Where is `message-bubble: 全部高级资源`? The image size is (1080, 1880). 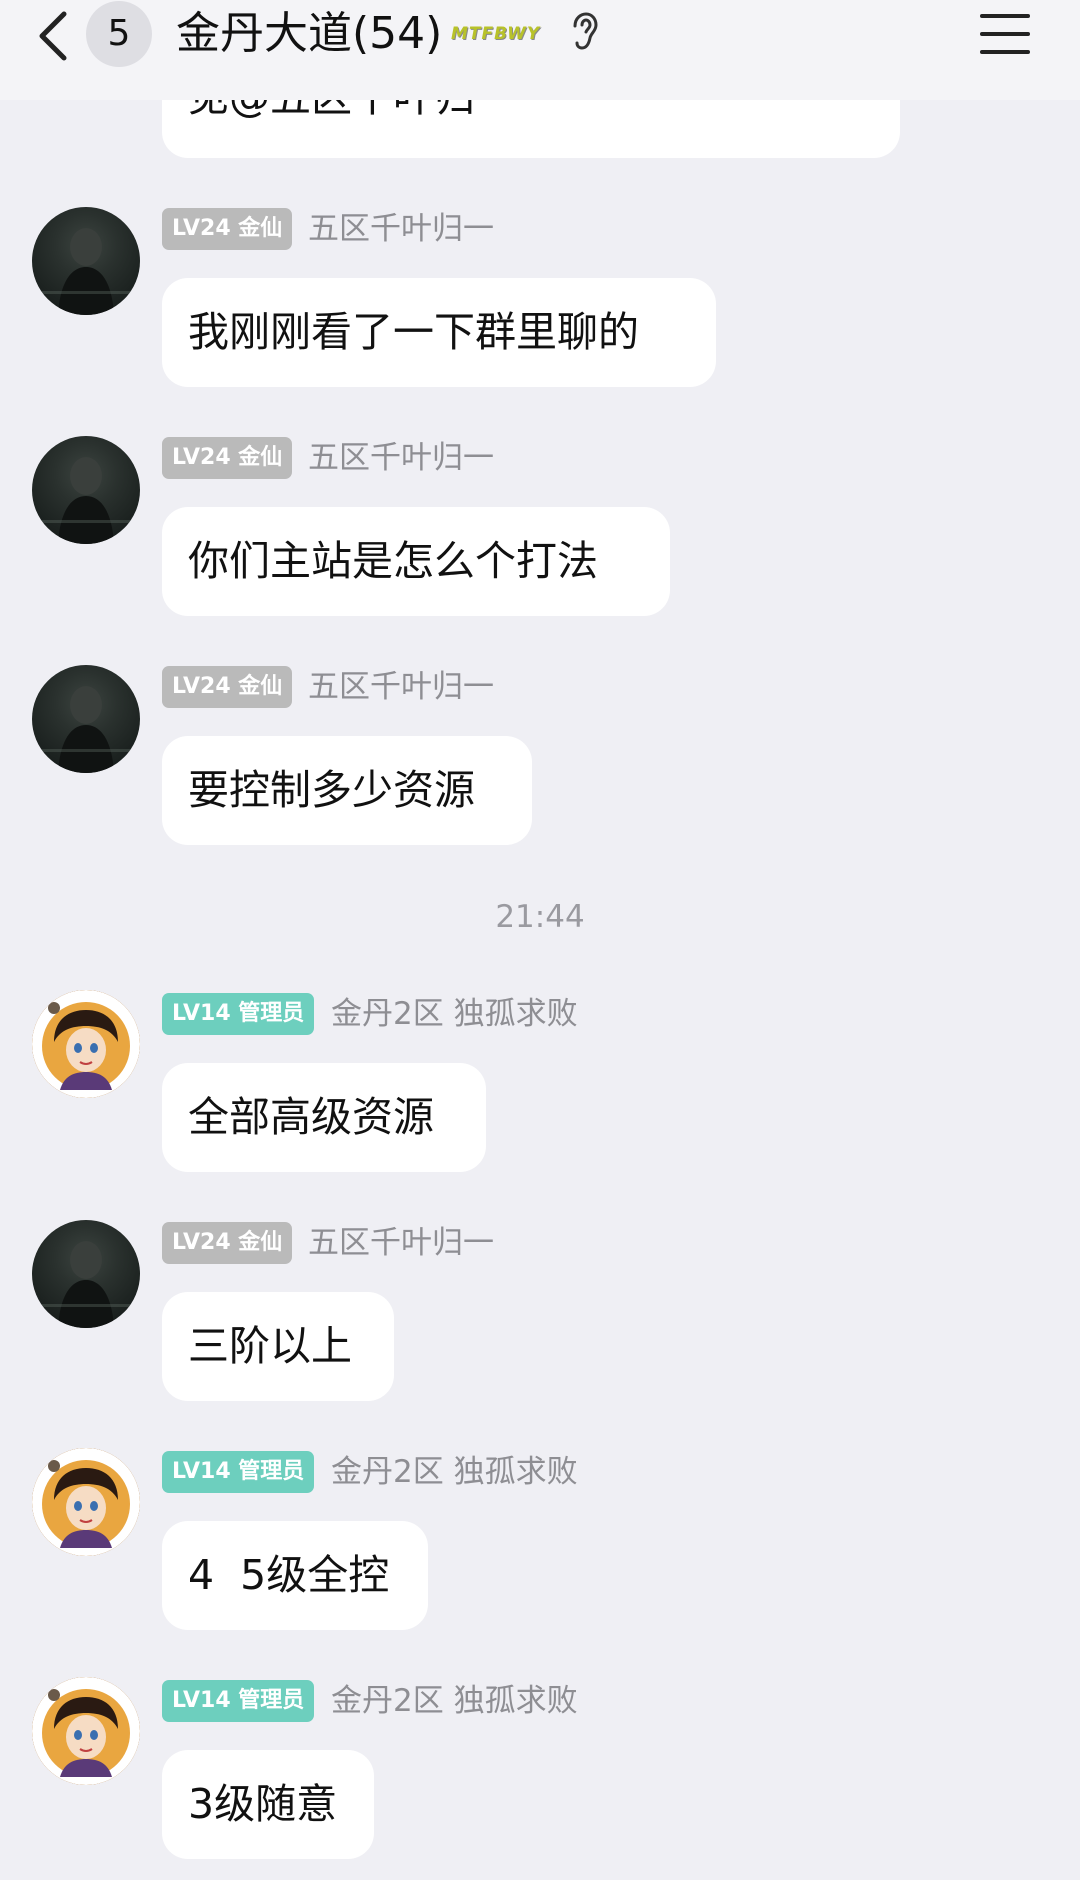
message-bubble: 全部高级资源 is located at coordinates (324, 1117).